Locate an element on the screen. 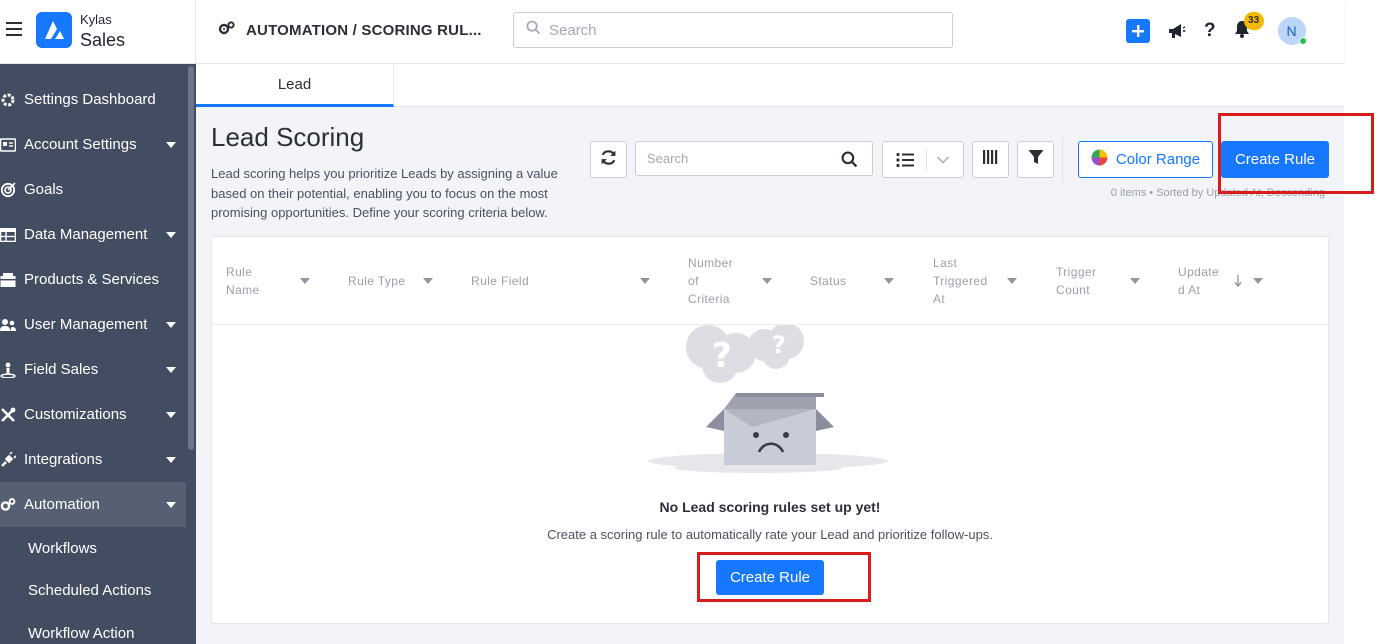  hamburger-menu-icon is located at coordinates (14, 30).